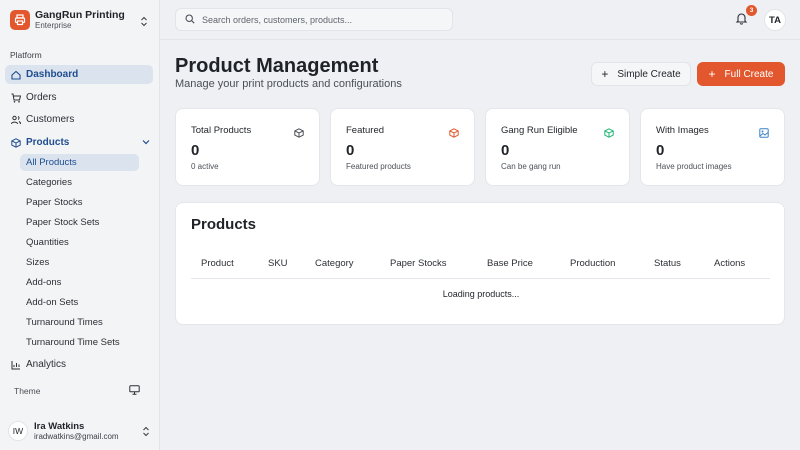 This screenshot has height=450, width=800. What do you see at coordinates (27, 391) in the screenshot?
I see `theme-label: Theme` at bounding box center [27, 391].